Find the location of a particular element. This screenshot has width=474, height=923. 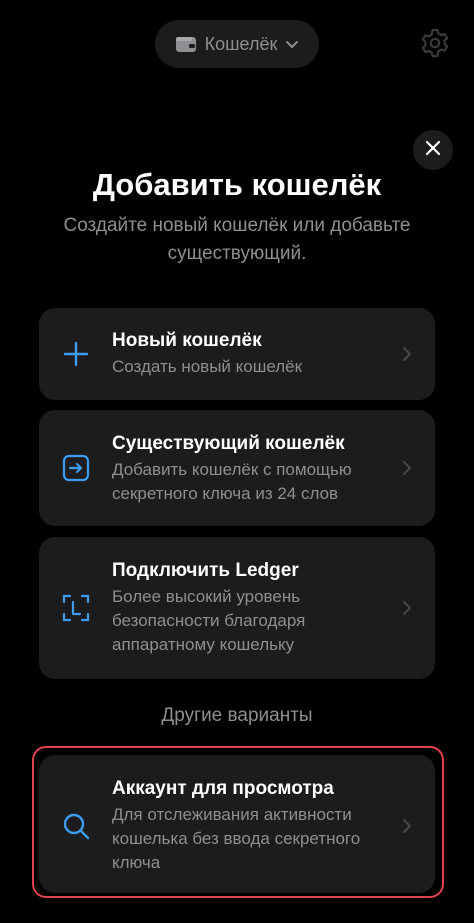

option-title: Подключить Ledger is located at coordinates (205, 570).